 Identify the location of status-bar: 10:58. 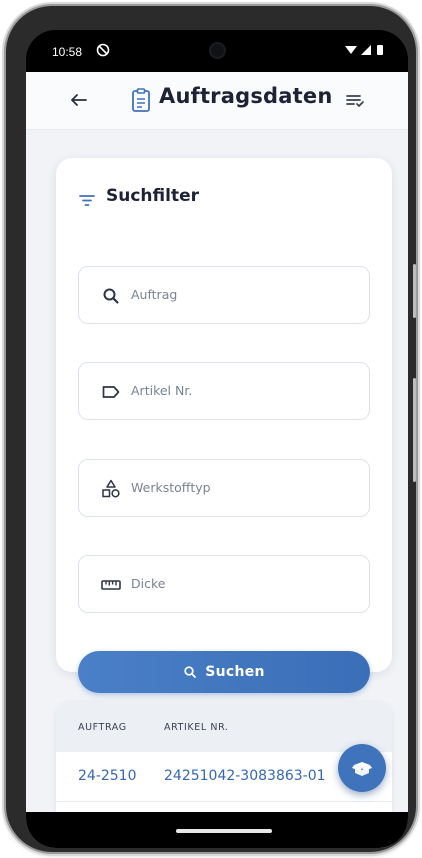
(217, 51).